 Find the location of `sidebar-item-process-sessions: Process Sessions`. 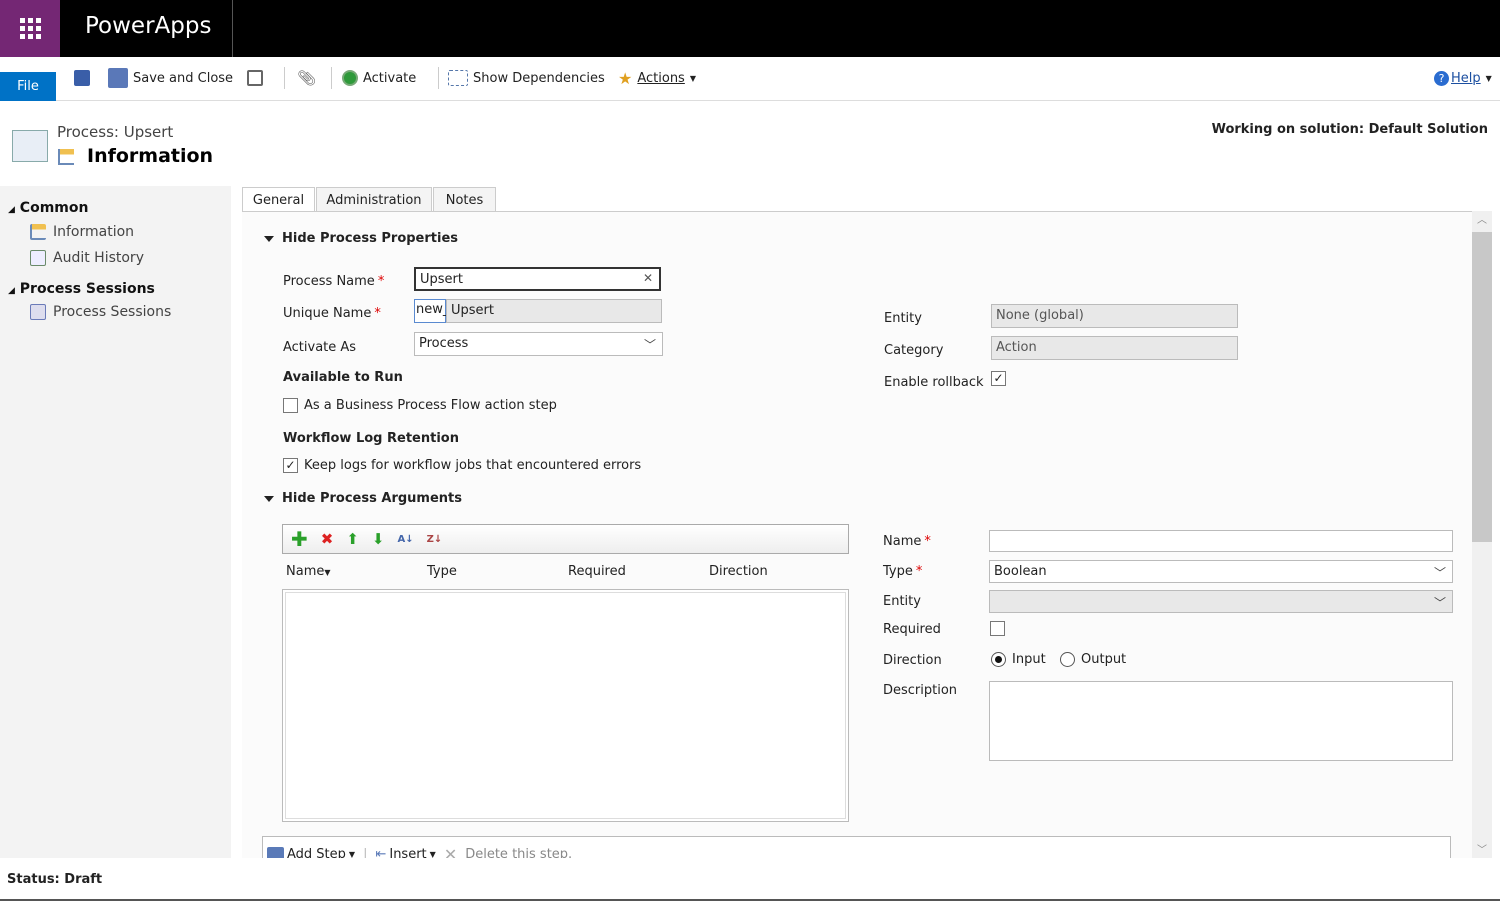

sidebar-item-process-sessions: Process Sessions is located at coordinates (100, 312).